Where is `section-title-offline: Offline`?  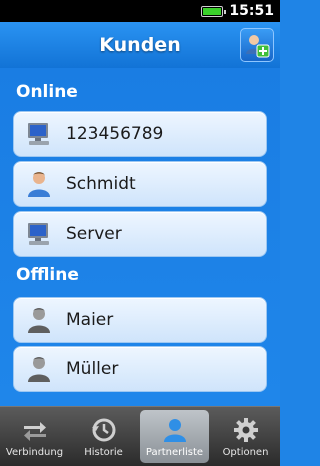 section-title-offline: Offline is located at coordinates (47, 275).